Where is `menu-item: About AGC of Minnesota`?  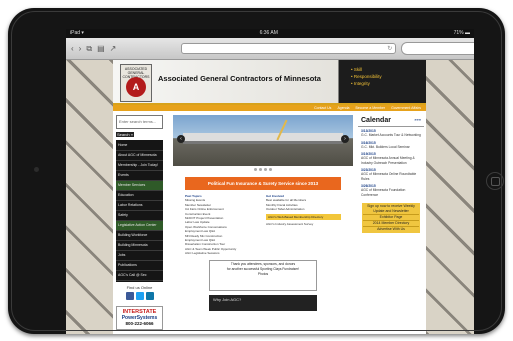
menu-item: About AGC of Minnesota is located at coordinates (139, 156).